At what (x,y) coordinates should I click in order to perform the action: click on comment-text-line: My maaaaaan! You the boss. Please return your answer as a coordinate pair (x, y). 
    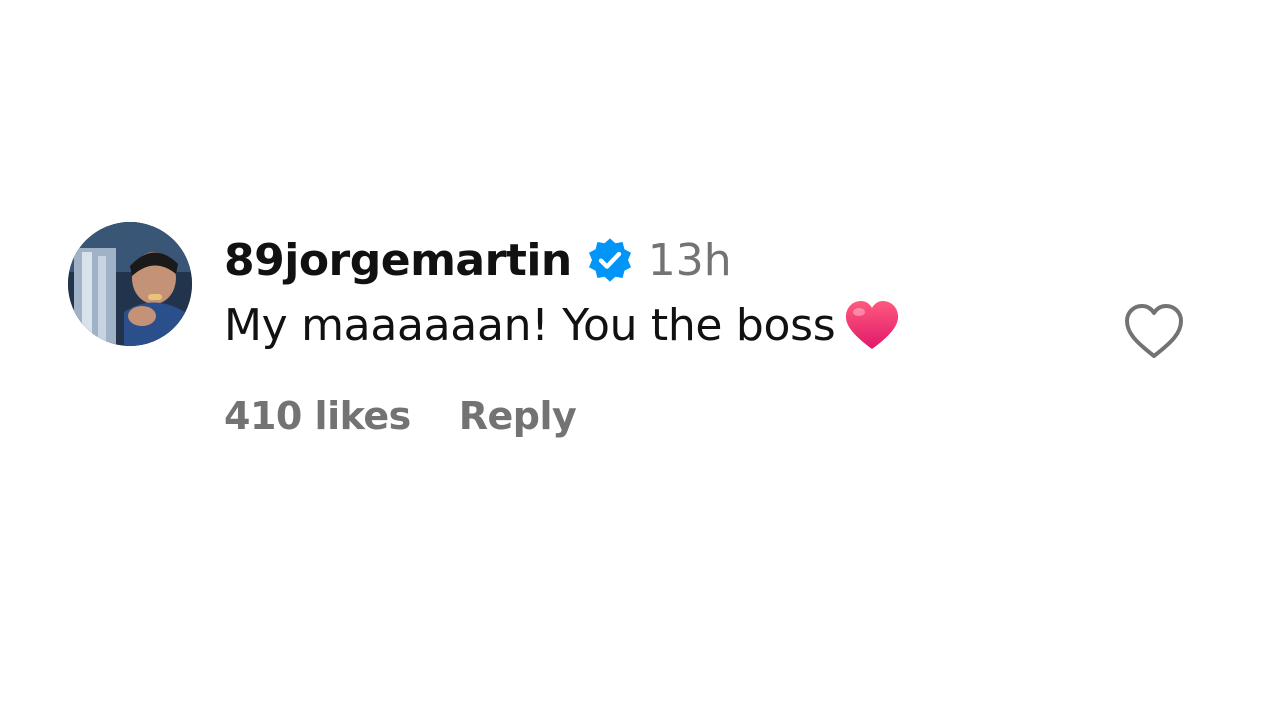
    Looking at the image, I should click on (644, 325).